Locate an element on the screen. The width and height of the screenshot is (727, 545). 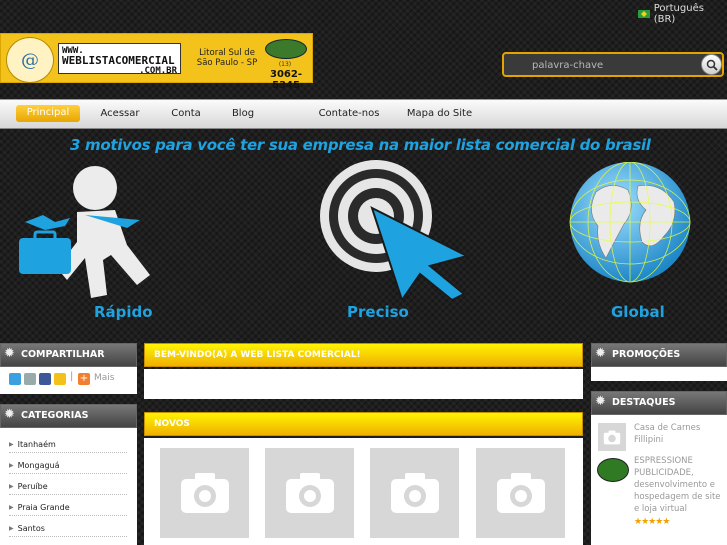
language-selector: Português (BR) is located at coordinates (682, 14).